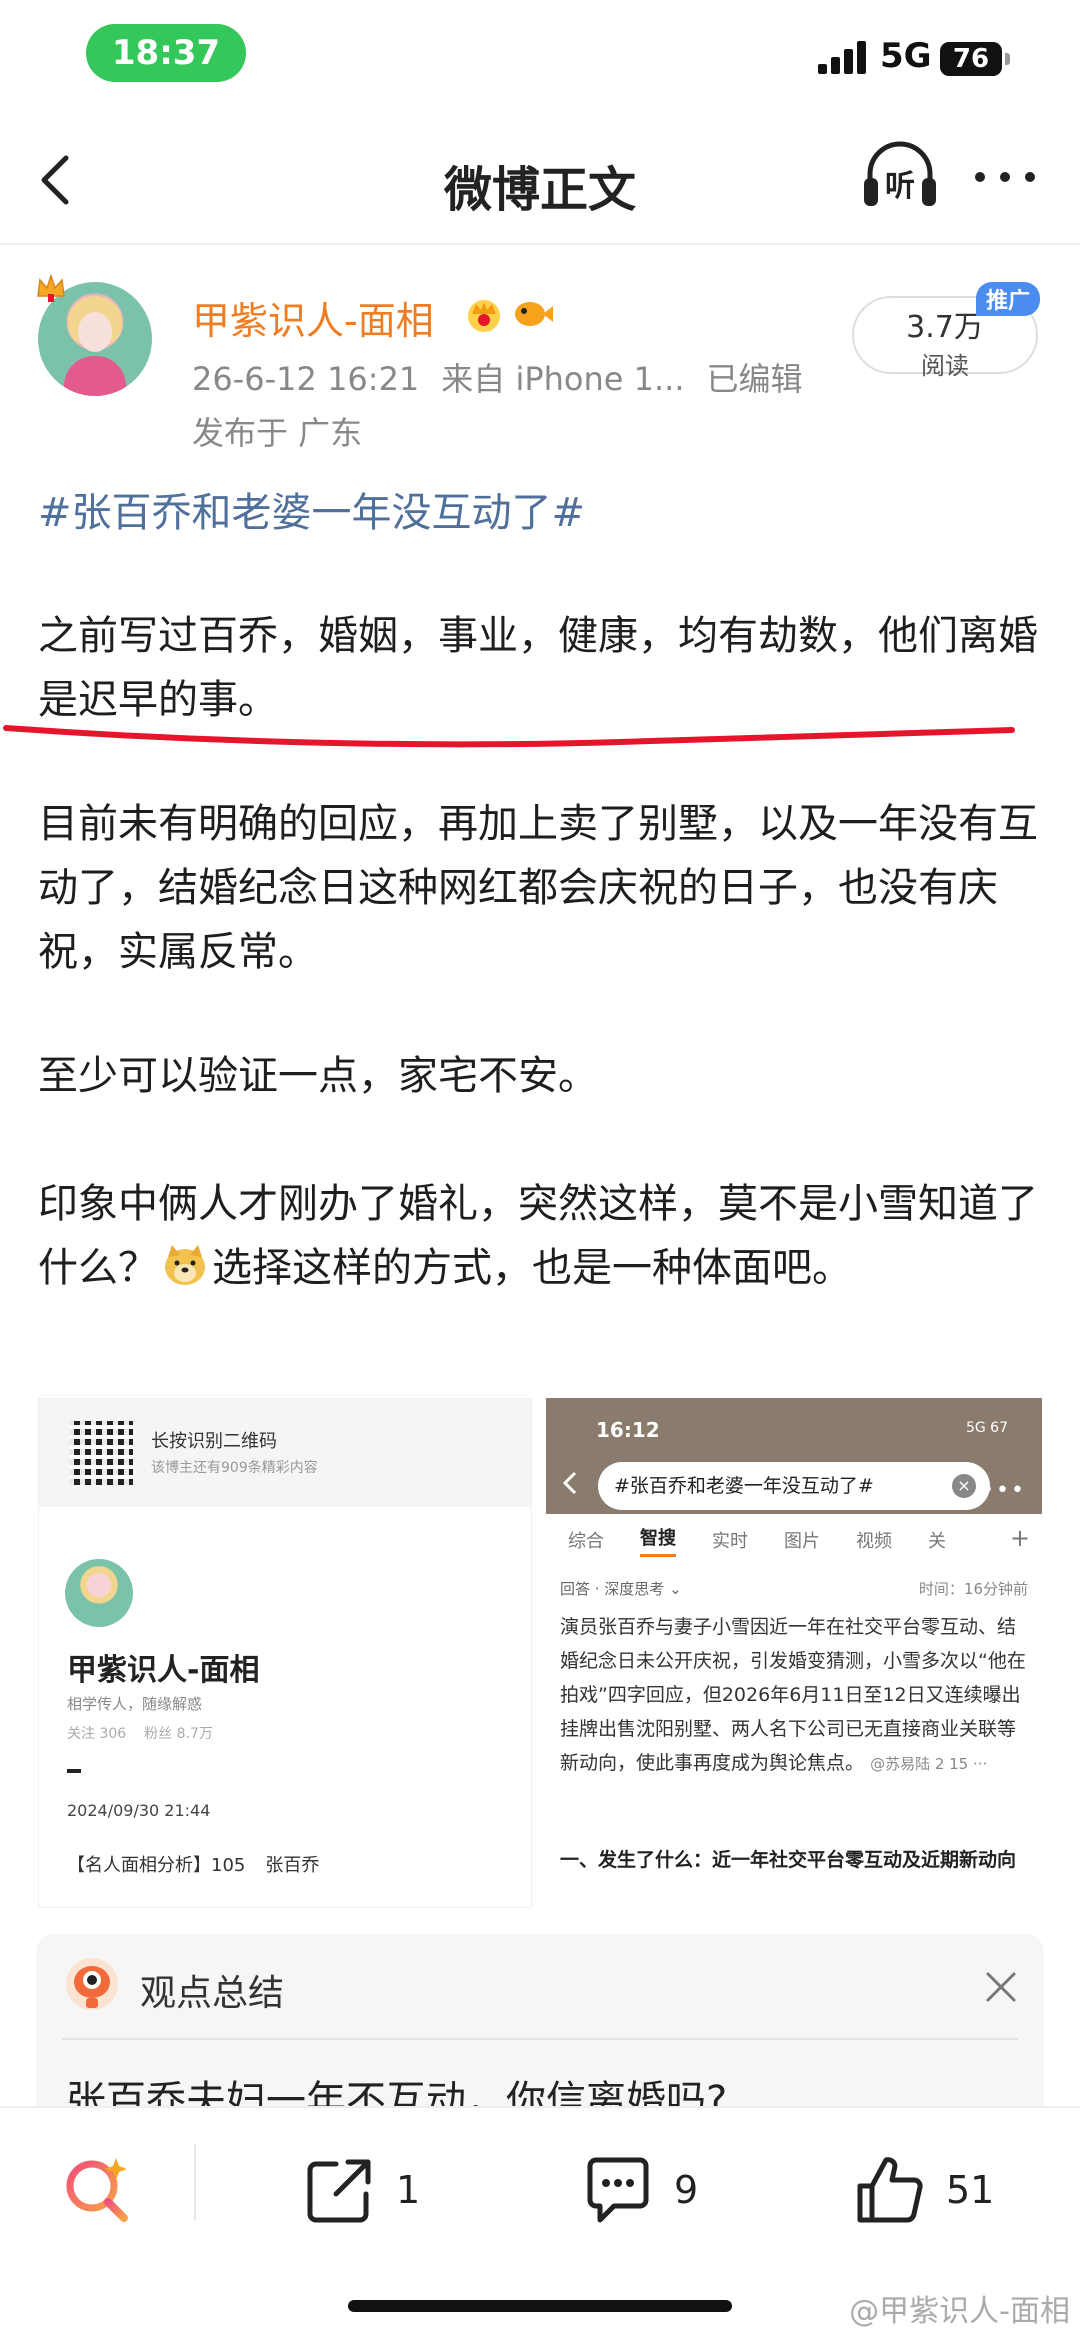 The height and width of the screenshot is (2339, 1080). Describe the element at coordinates (178, 1734) in the screenshot. I see `followers-count: 粉丝 8.7万` at that location.